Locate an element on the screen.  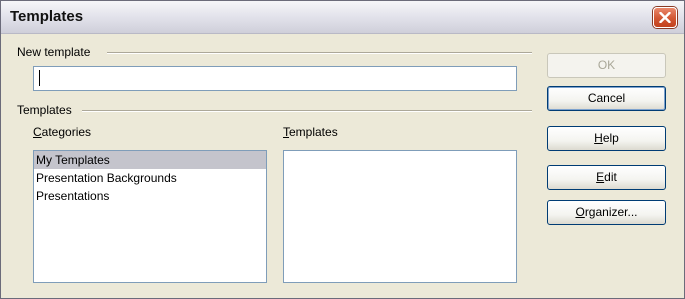
templates-section-label: Templates is located at coordinates (44, 110).